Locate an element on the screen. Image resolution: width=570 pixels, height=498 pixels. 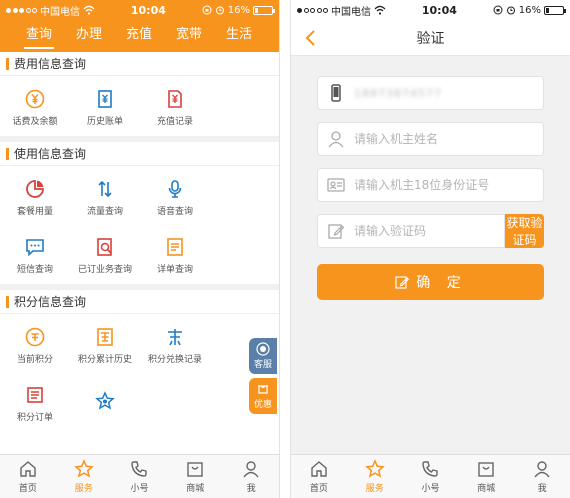
discount-button: 优惠 is located at coordinates (263, 396).